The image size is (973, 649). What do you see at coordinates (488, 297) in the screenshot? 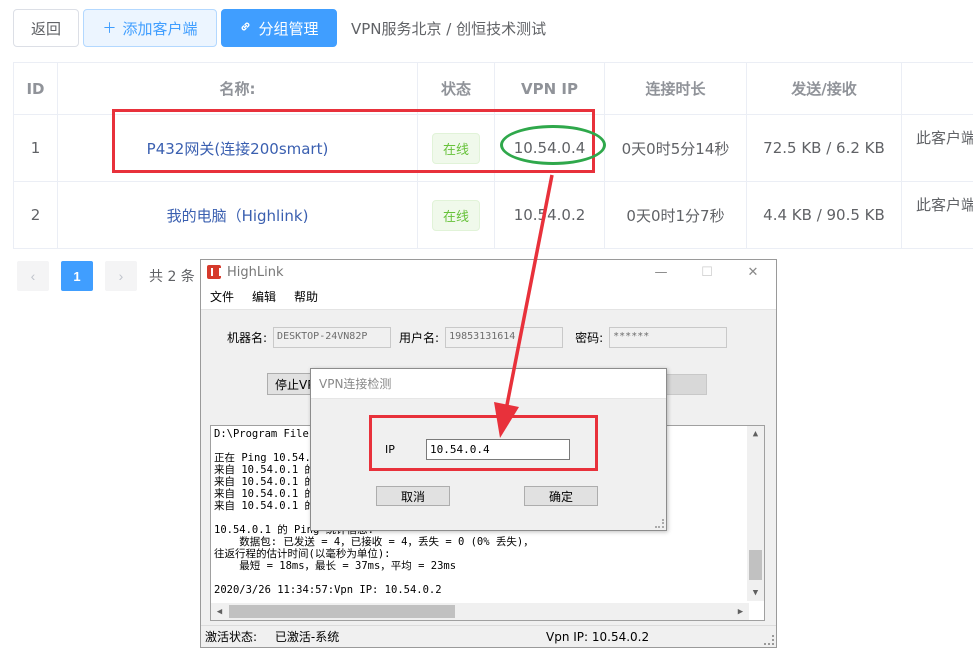
I see `menu-bar: 文件 编辑 帮助` at bounding box center [488, 297].